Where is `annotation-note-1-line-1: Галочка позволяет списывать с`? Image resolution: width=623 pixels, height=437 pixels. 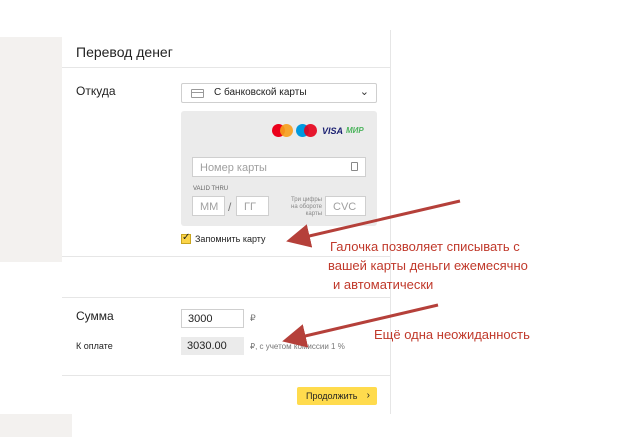
annotation-note-1-line-1: Галочка позволяет списывать с is located at coordinates (425, 246).